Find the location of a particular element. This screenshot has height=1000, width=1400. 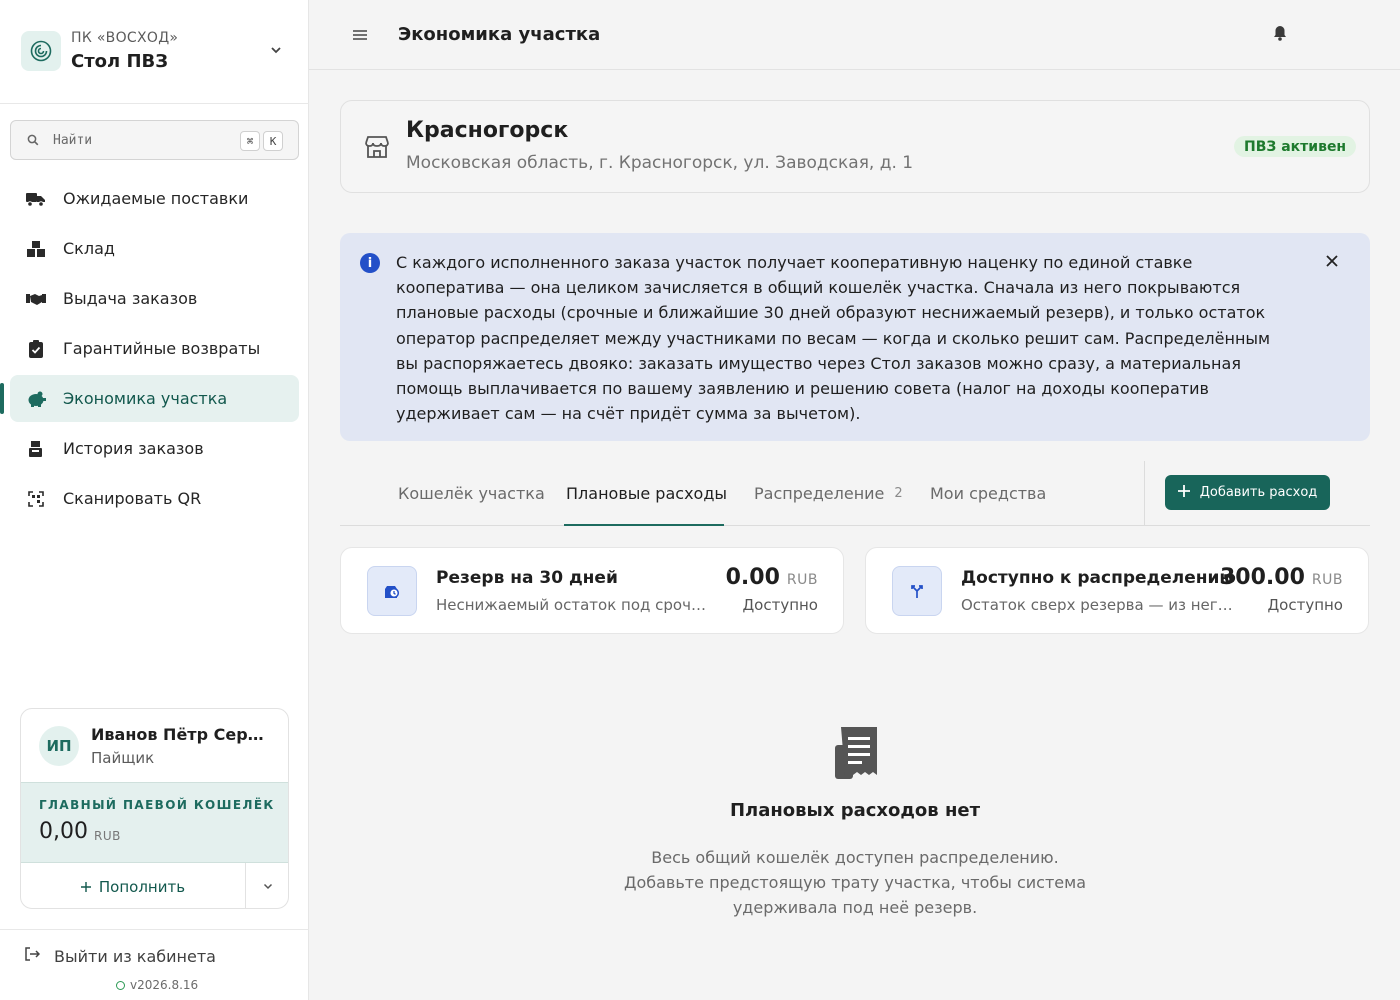

sidebar-item-expected-deliveries: Ожидаемые поставки is located at coordinates (154, 198).